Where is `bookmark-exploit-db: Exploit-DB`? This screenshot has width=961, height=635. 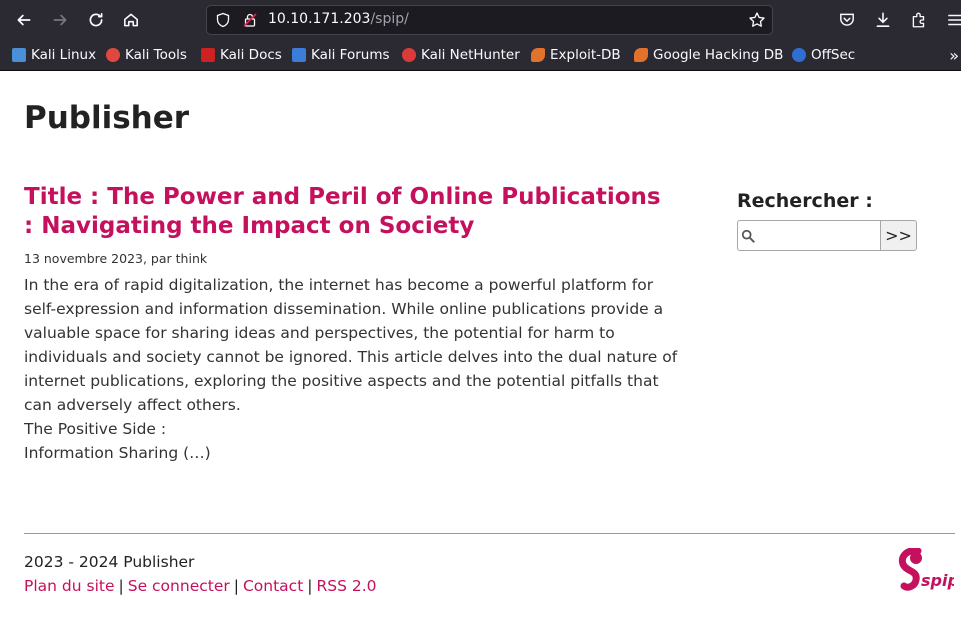 bookmark-exploit-db: Exploit-DB is located at coordinates (576, 55).